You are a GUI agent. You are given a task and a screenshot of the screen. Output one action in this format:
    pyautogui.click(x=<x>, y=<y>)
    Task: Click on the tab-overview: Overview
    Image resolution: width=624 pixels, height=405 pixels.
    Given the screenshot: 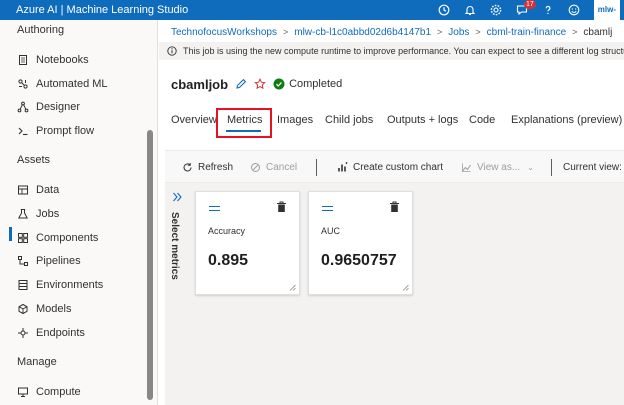 What is the action you would take?
    pyautogui.click(x=194, y=120)
    